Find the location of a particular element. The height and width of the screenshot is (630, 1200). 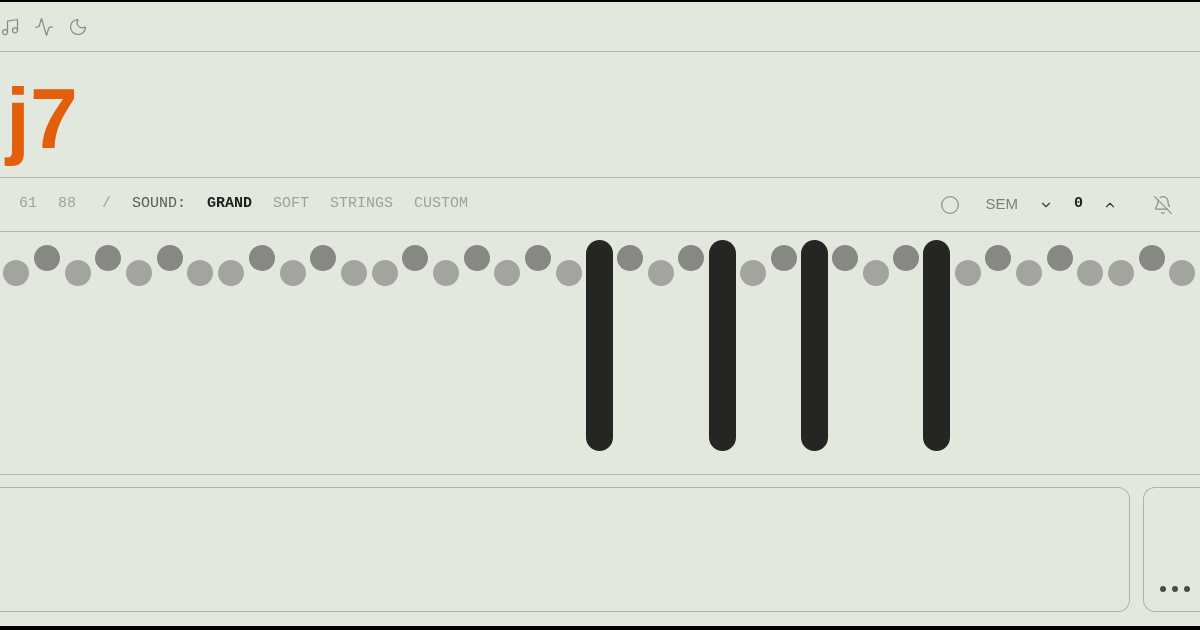

chord-name: j7 is located at coordinates (41, 118).